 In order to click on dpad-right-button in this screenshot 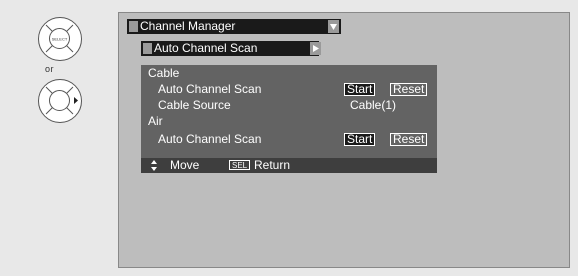, I will do `click(60, 101)`.